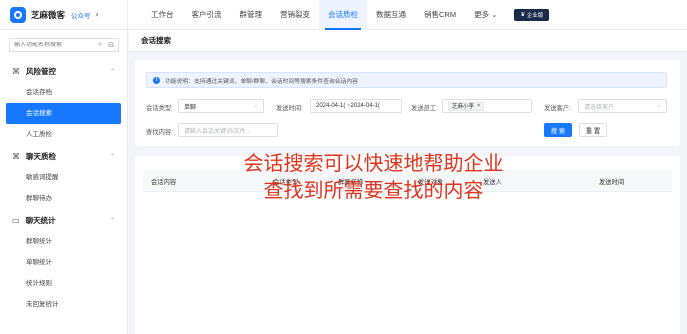 The height and width of the screenshot is (334, 687). What do you see at coordinates (557, 108) in the screenshot?
I see `customer-label: 发送客户:` at bounding box center [557, 108].